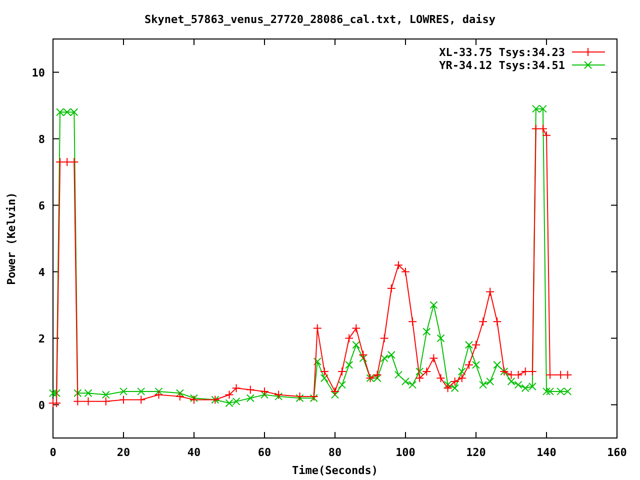 This screenshot has width=640, height=480. I want to click on y-tick-label: 2, so click(41, 339).